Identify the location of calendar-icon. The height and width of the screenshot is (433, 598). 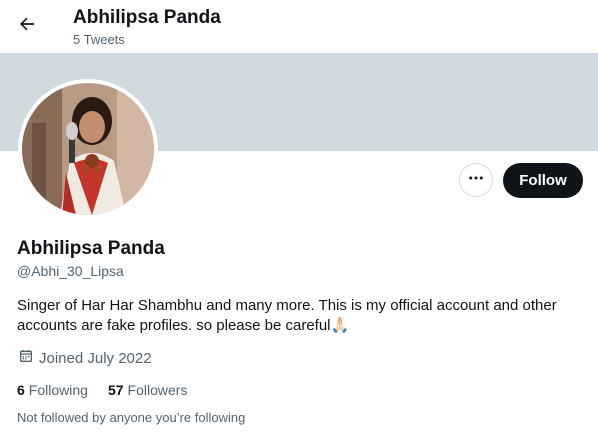
(28, 359).